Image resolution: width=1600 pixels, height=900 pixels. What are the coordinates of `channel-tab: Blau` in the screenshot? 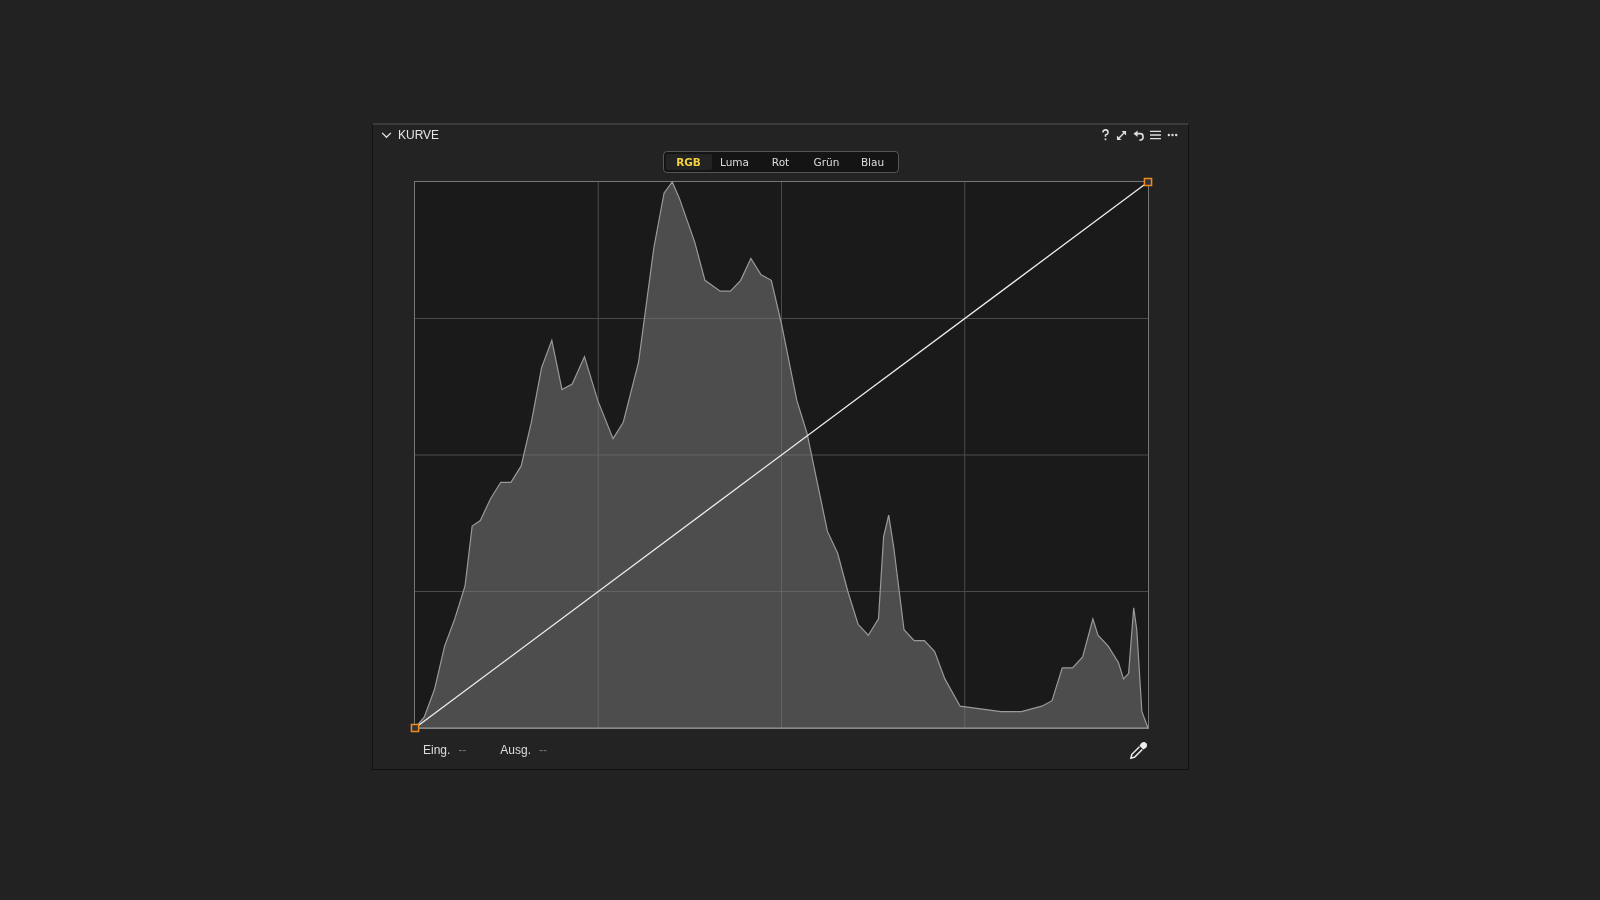 It's located at (872, 162).